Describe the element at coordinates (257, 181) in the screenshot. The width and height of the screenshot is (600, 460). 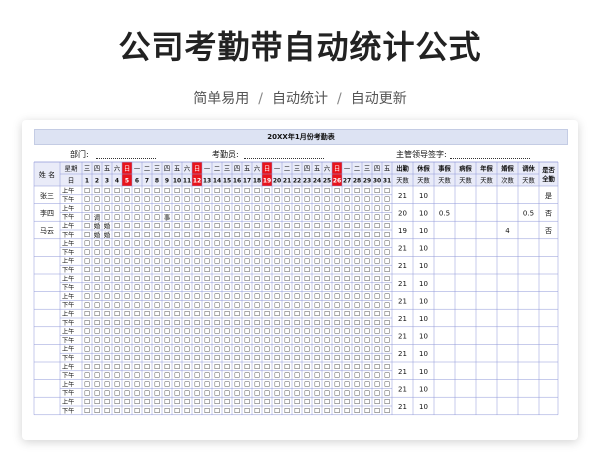
I see `day-number-cell: 18` at that location.